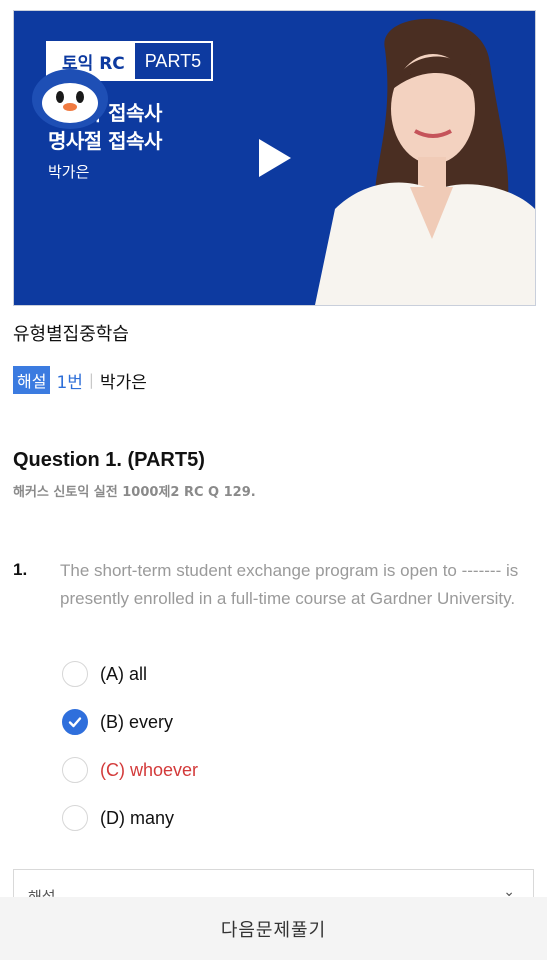  I want to click on video-instructor: 박가은, so click(69, 172).